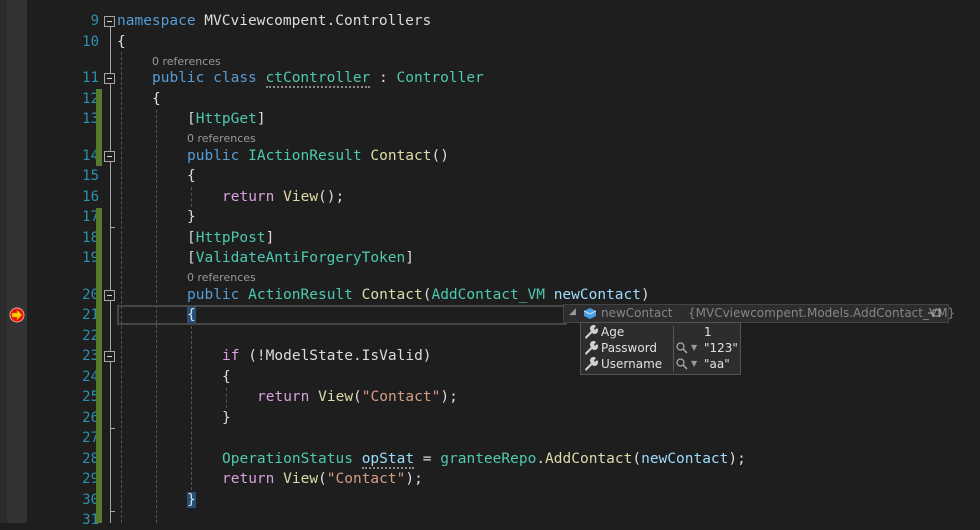 The image size is (980, 530). I want to click on code-line-26: }, so click(226, 418).